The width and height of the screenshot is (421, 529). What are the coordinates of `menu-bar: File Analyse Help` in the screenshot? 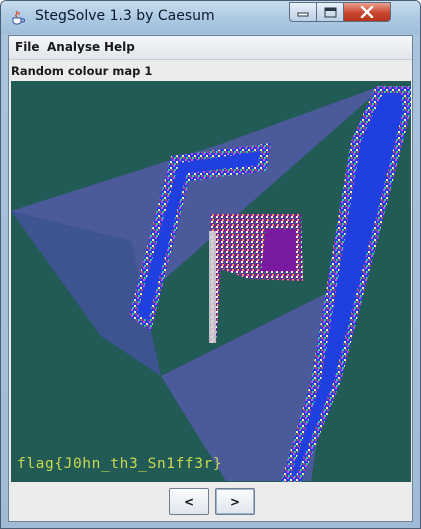 It's located at (210, 48).